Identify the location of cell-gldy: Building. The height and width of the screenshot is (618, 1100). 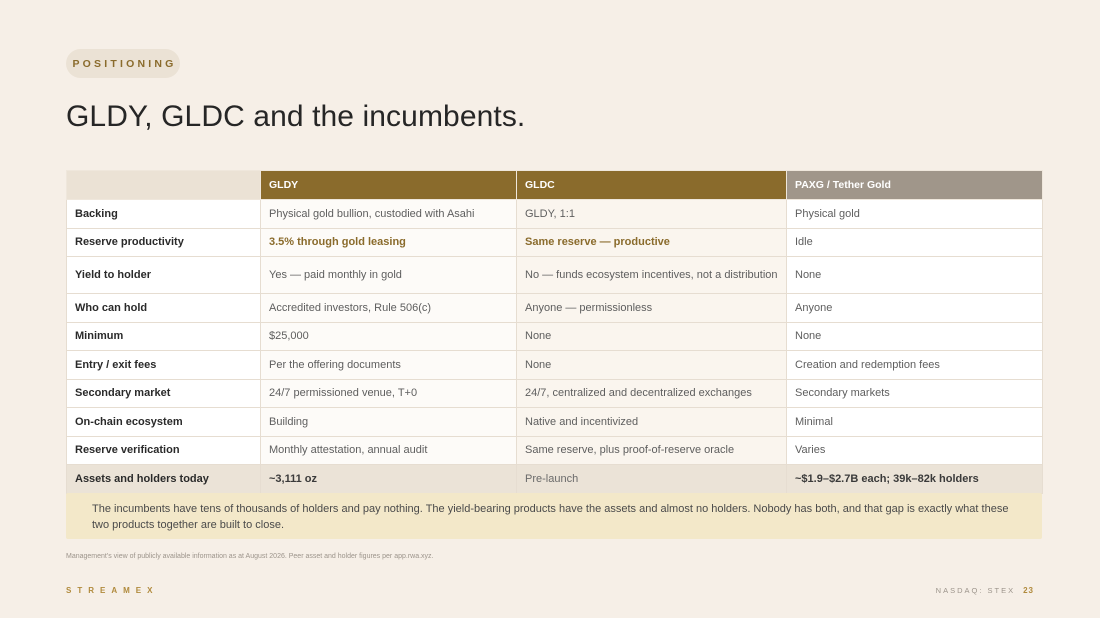
(388, 422).